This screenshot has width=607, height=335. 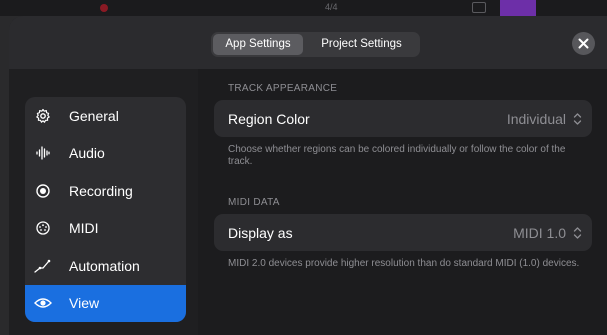 What do you see at coordinates (43, 303) in the screenshot?
I see `eye-icon` at bounding box center [43, 303].